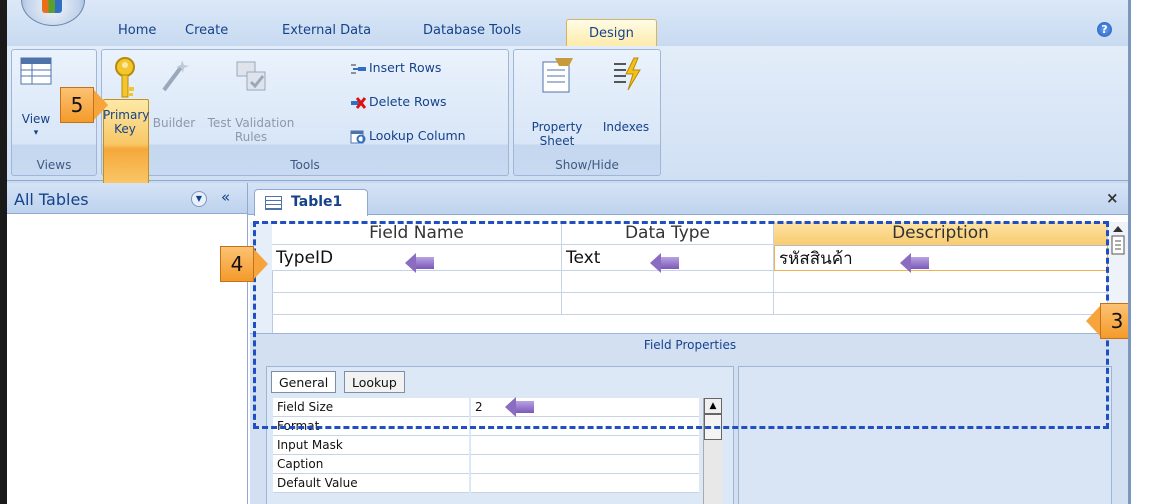 The height and width of the screenshot is (504, 1149). What do you see at coordinates (225, 197) in the screenshot?
I see `nav-collapse-icon: «` at bounding box center [225, 197].